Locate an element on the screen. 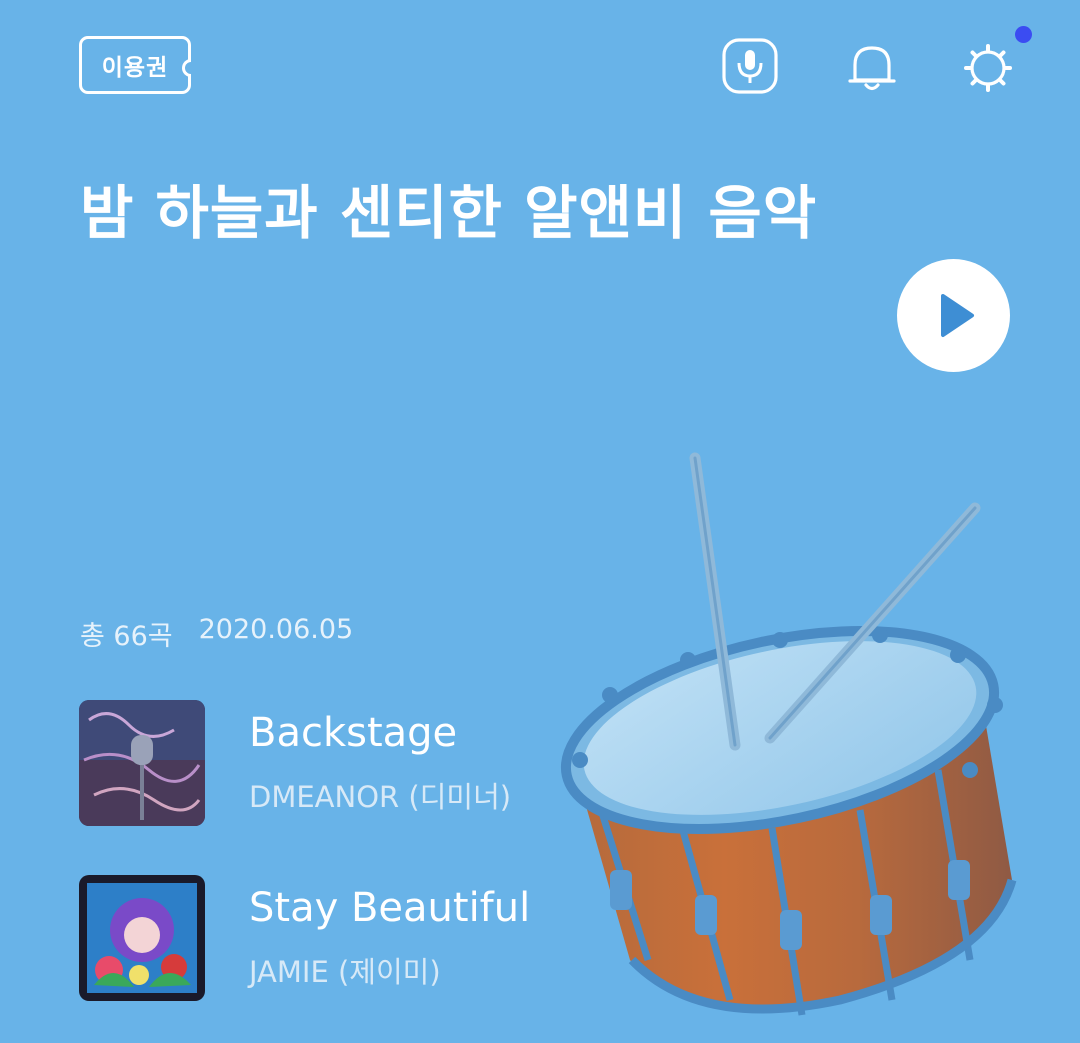 Image resolution: width=1080 pixels, height=1043 pixels. bell-icon is located at coordinates (872, 68).